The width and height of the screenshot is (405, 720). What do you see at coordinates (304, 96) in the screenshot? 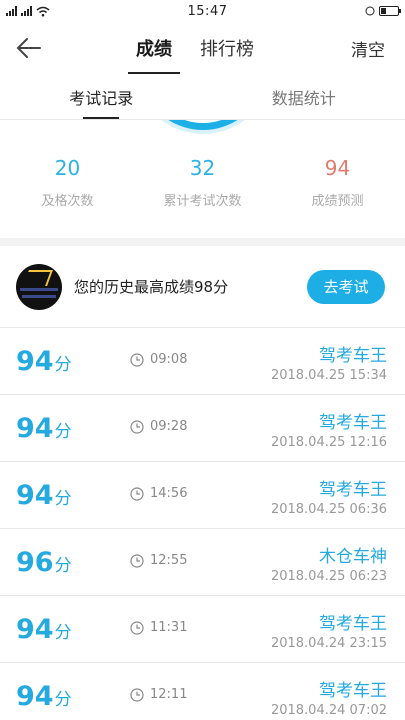
I see `tab-data-statistics: 数据统计` at bounding box center [304, 96].